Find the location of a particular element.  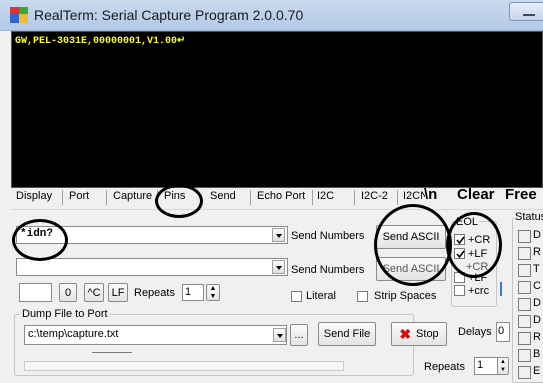

repeats-spinner: ▲ ▼ is located at coordinates (213, 292).